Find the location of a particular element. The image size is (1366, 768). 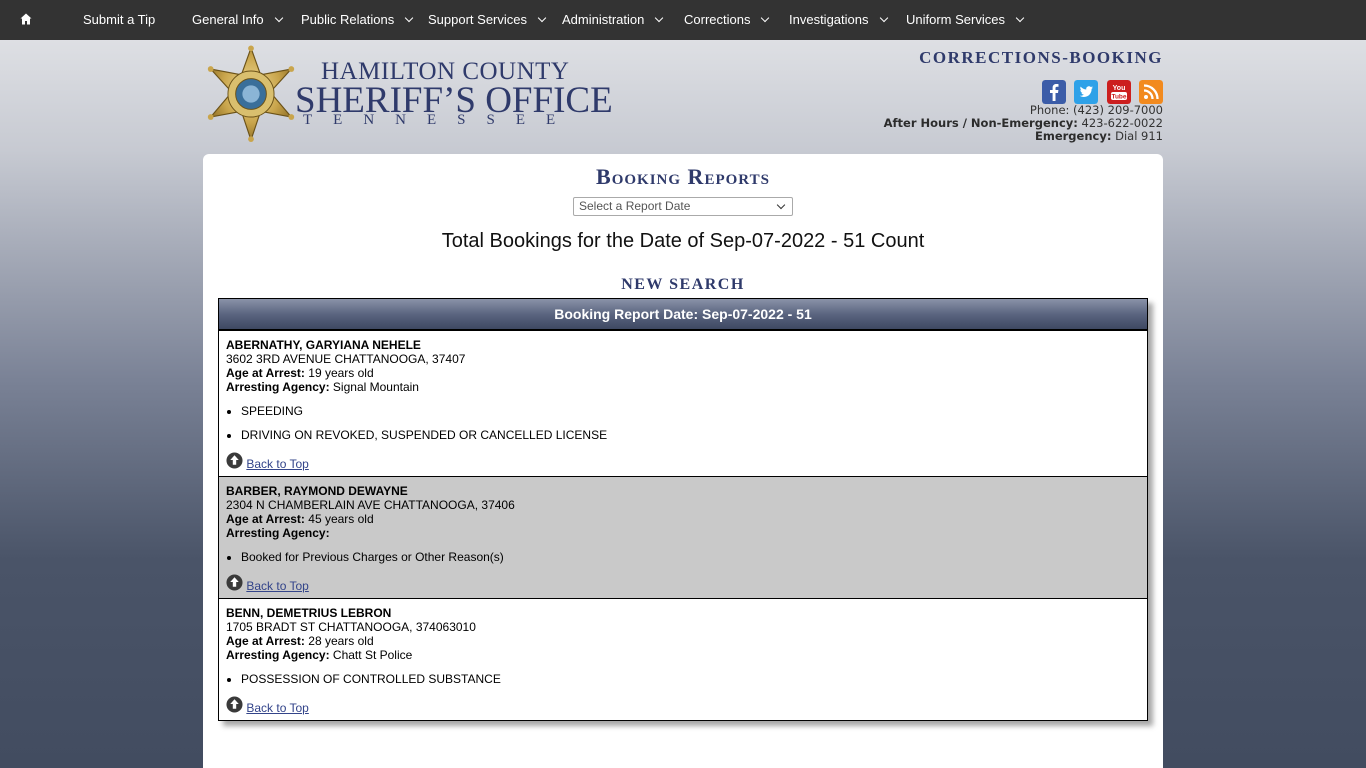

nav-label: Uniform Services is located at coordinates (955, 19).